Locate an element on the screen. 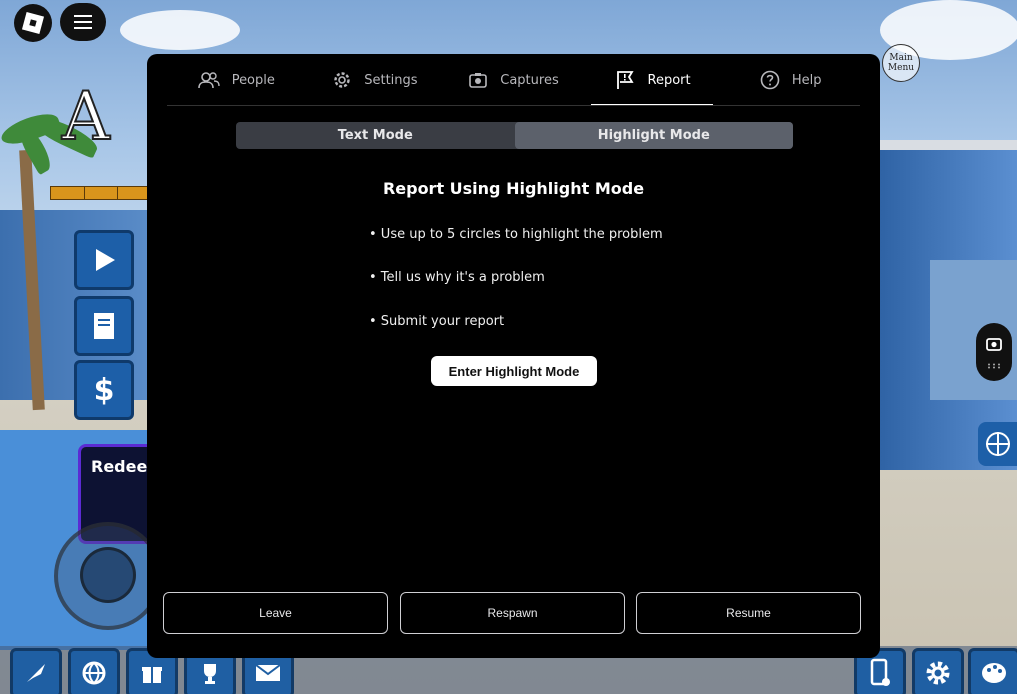  hamburger-menu-button is located at coordinates (83, 22).